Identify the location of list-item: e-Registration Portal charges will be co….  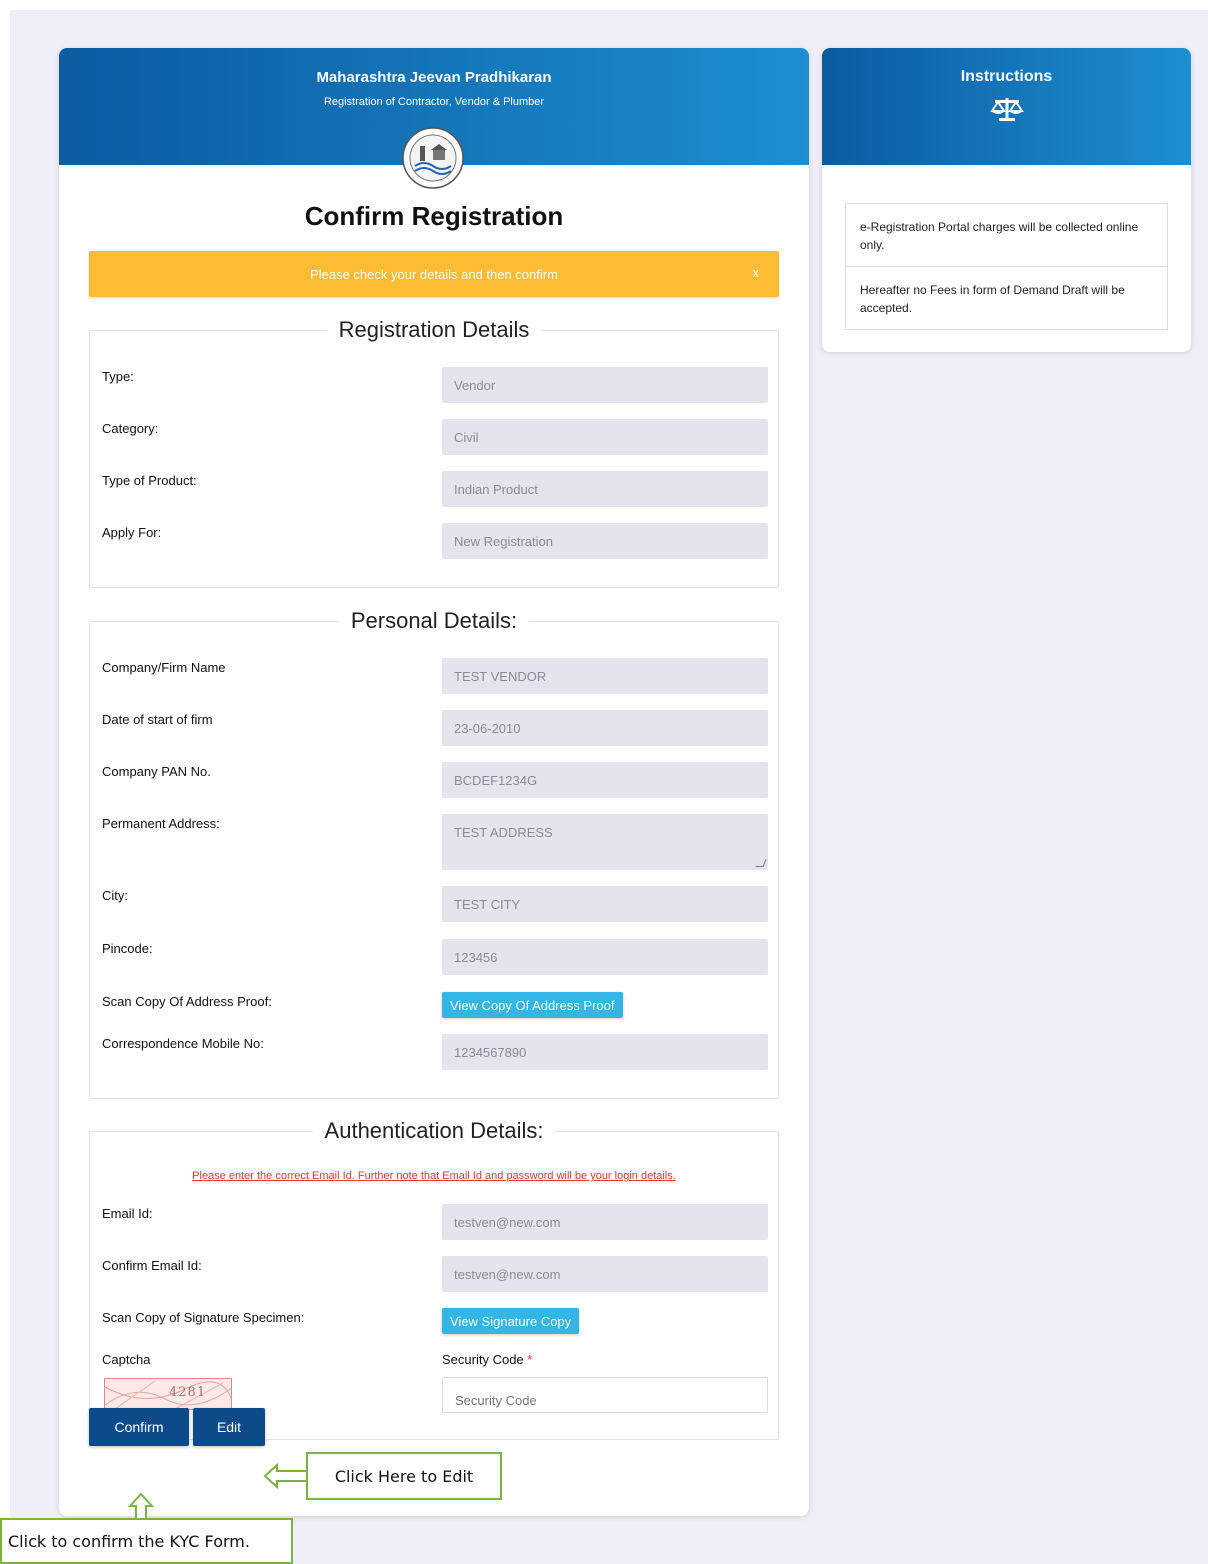
(999, 236).